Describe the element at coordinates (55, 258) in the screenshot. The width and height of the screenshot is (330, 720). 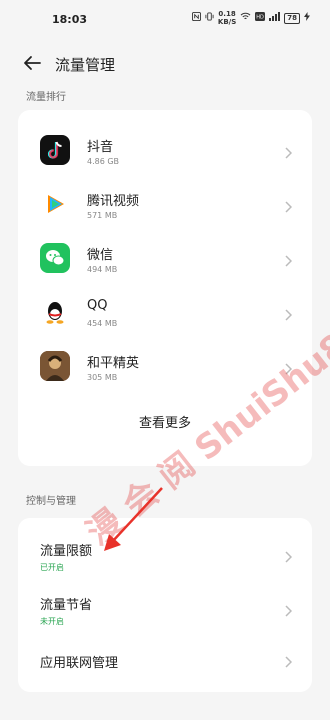
I see `wechat-icon` at that location.